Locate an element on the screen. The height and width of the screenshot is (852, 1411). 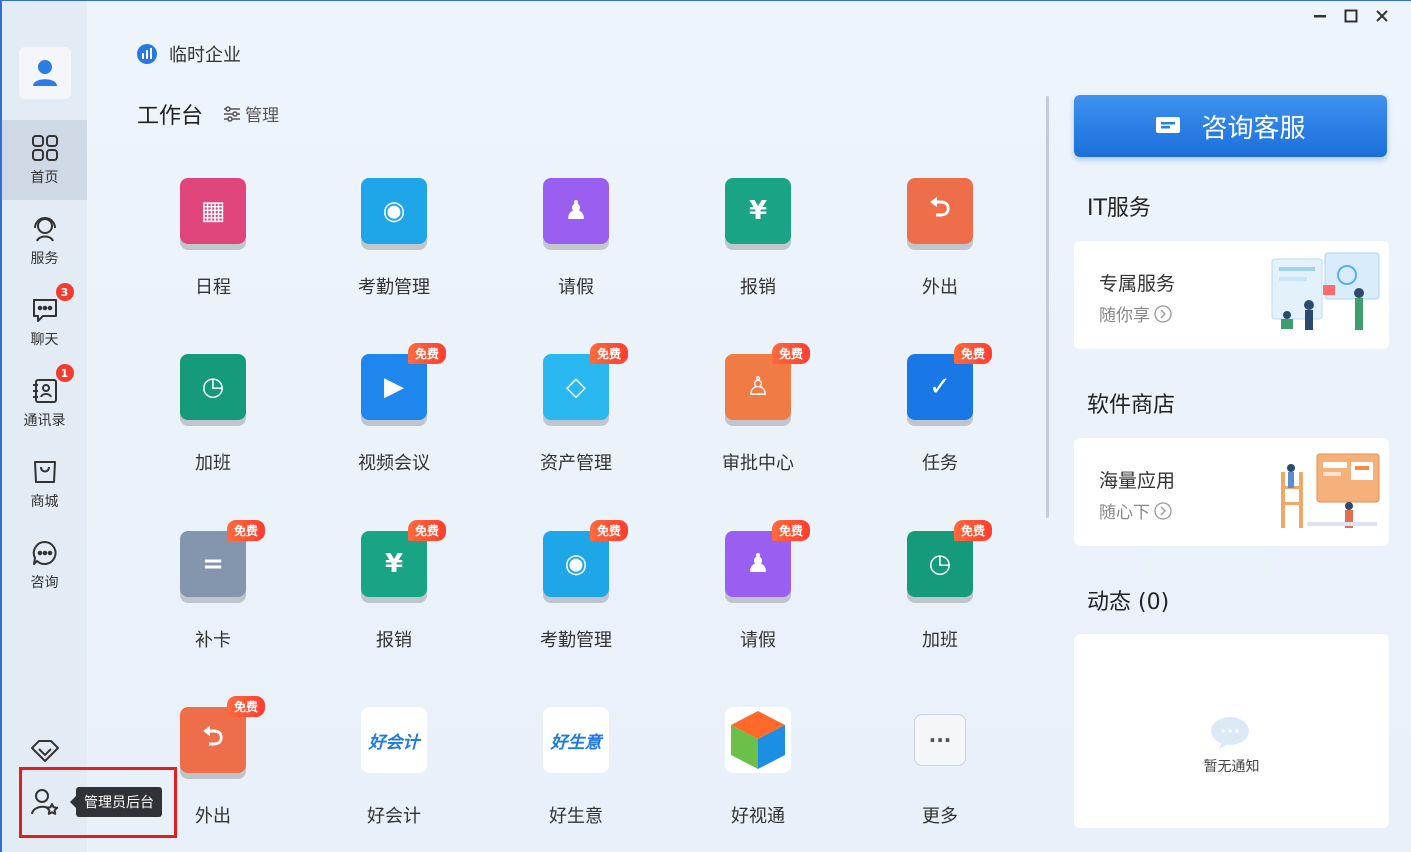
sidebar-item-contacts: 1 通讯录 is located at coordinates (44, 403).